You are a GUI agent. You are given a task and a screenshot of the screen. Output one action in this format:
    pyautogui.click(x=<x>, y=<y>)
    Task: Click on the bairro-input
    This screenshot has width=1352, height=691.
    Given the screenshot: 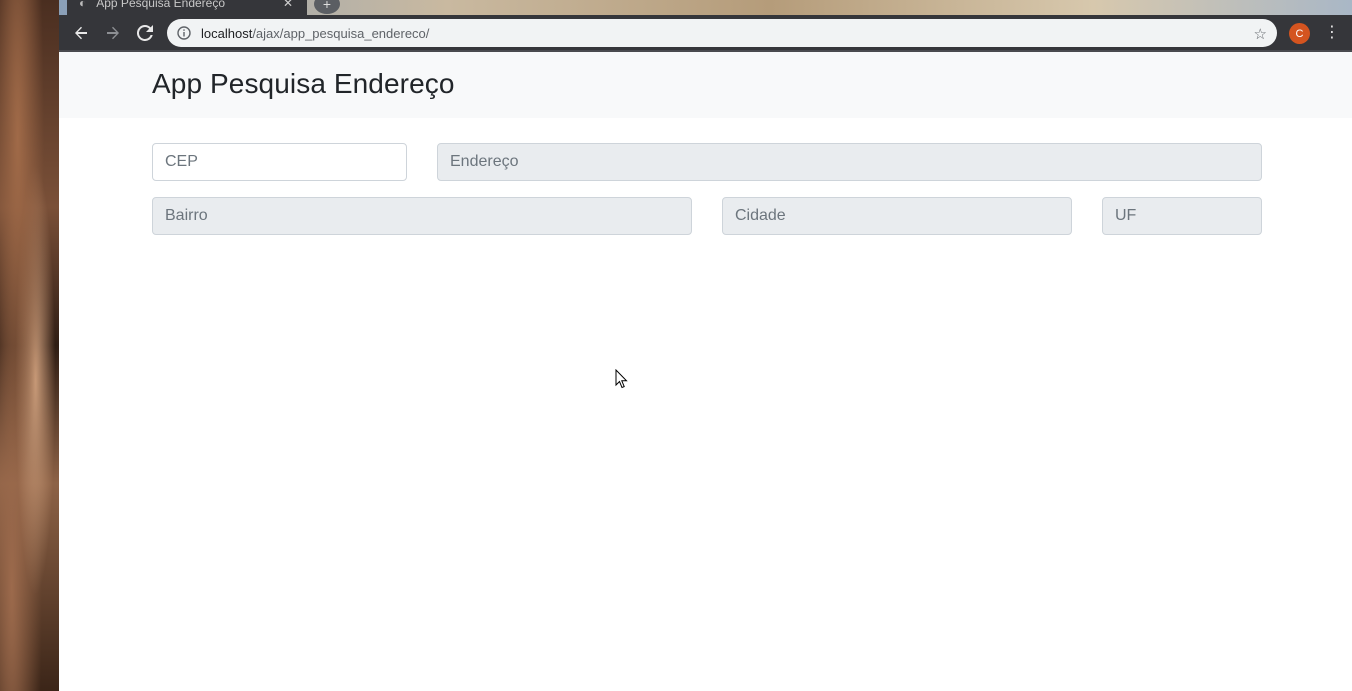 What is the action you would take?
    pyautogui.click(x=422, y=216)
    